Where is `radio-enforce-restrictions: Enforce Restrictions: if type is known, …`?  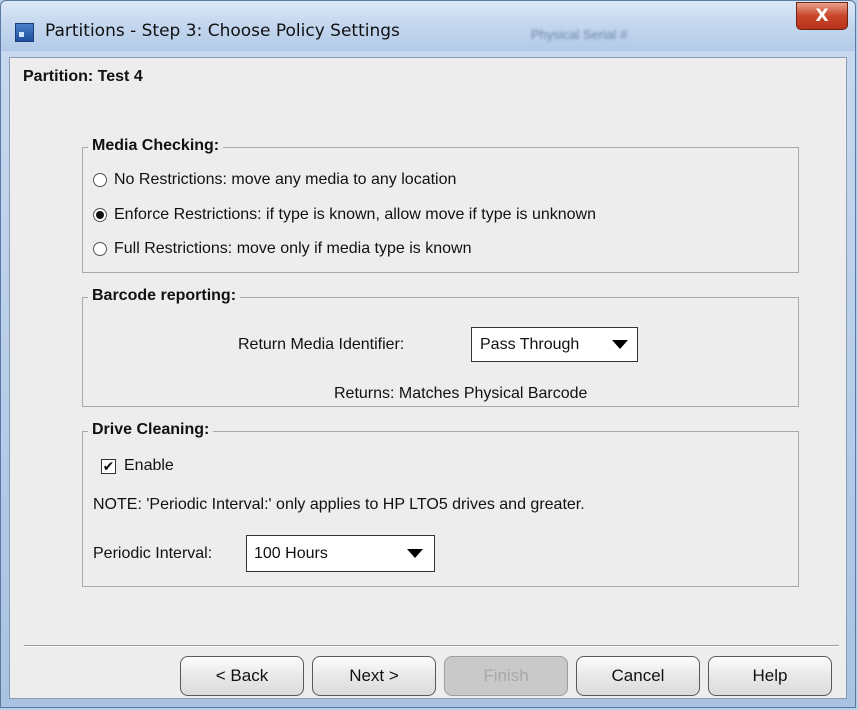
radio-enforce-restrictions: Enforce Restrictions: if type is known, … is located at coordinates (344, 215).